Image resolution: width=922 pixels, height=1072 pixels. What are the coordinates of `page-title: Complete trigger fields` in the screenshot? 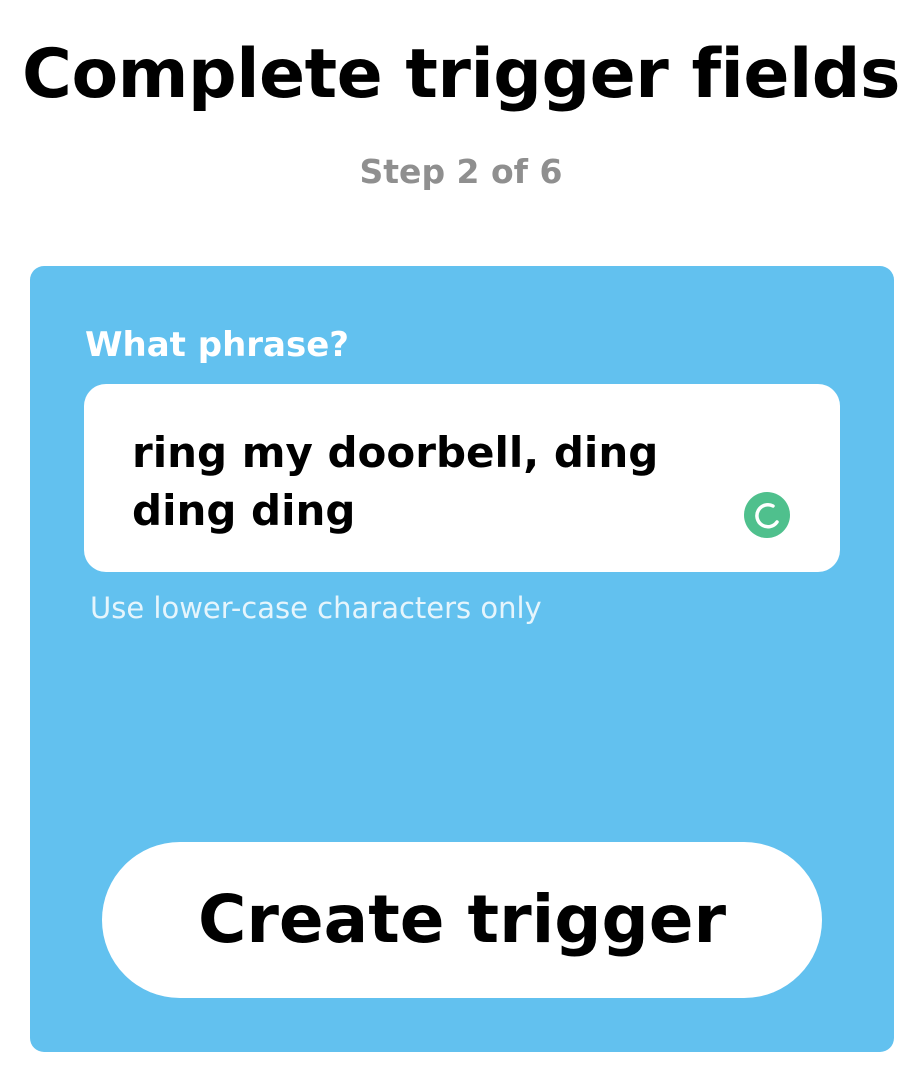 It's located at (461, 74).